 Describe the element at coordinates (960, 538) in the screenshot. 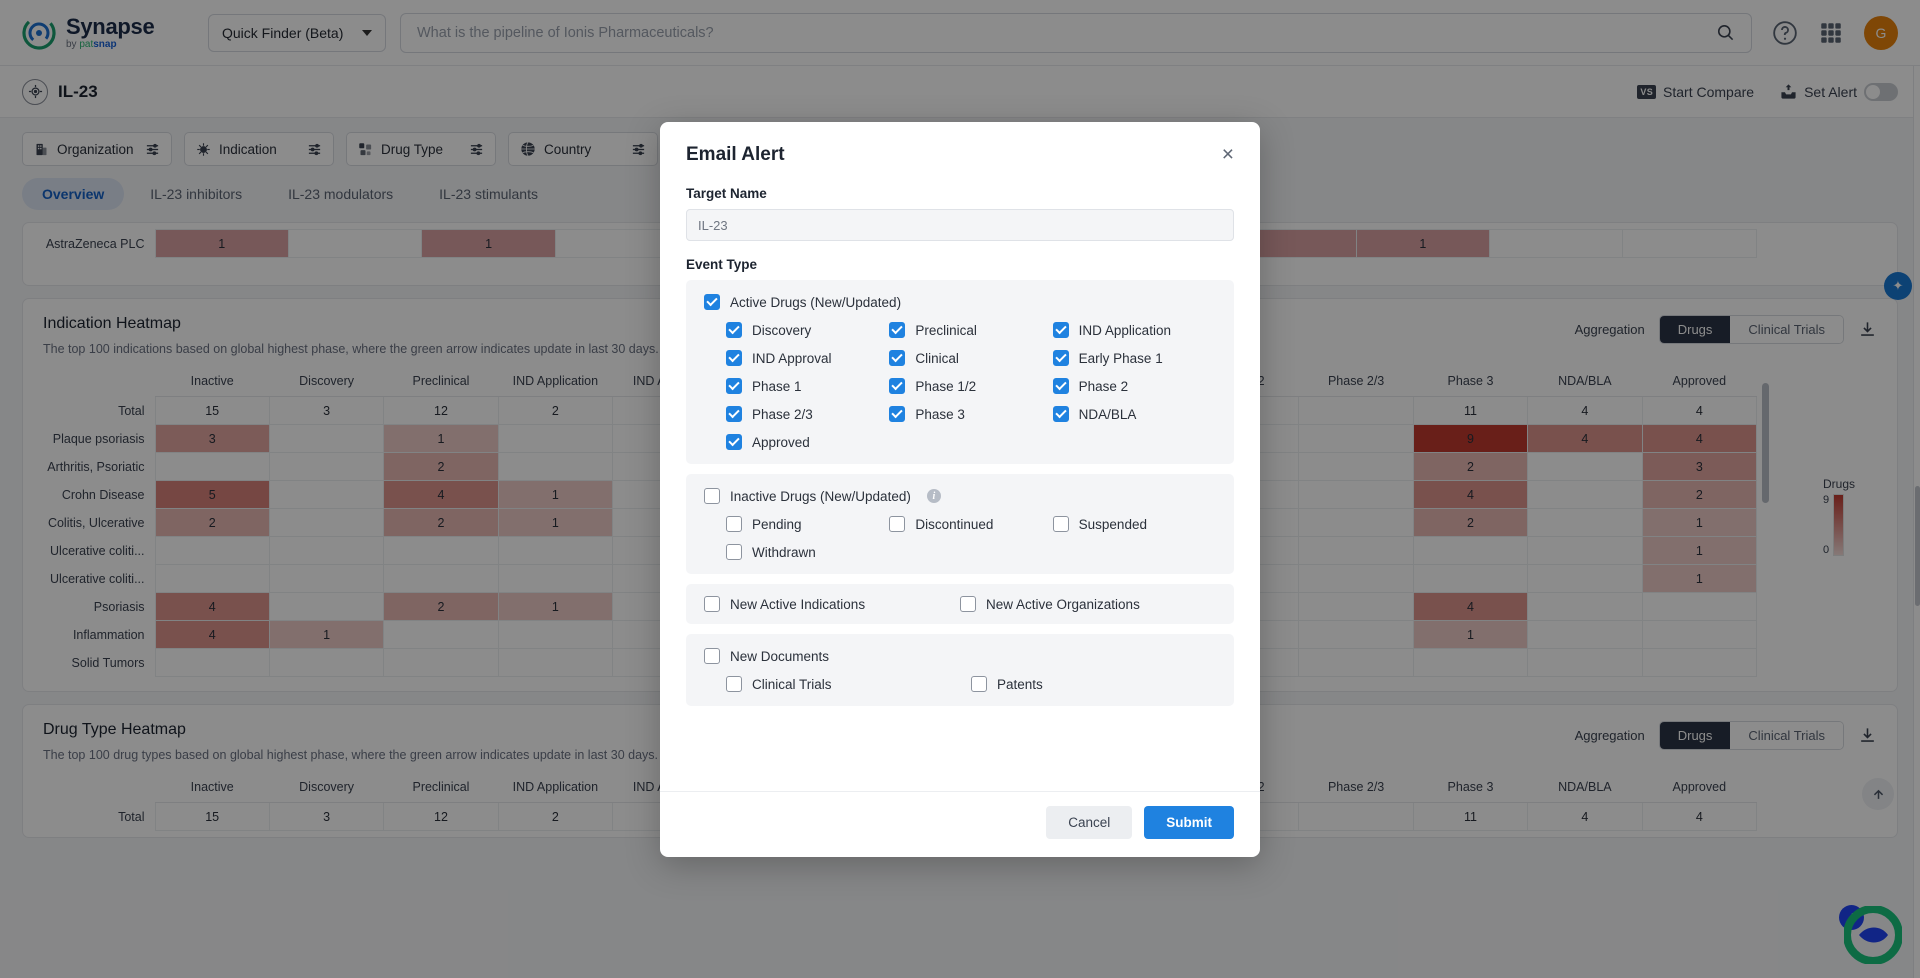

I see `inactive-drugs-children: Pending Discontinued Suspended Withdrawn` at that location.